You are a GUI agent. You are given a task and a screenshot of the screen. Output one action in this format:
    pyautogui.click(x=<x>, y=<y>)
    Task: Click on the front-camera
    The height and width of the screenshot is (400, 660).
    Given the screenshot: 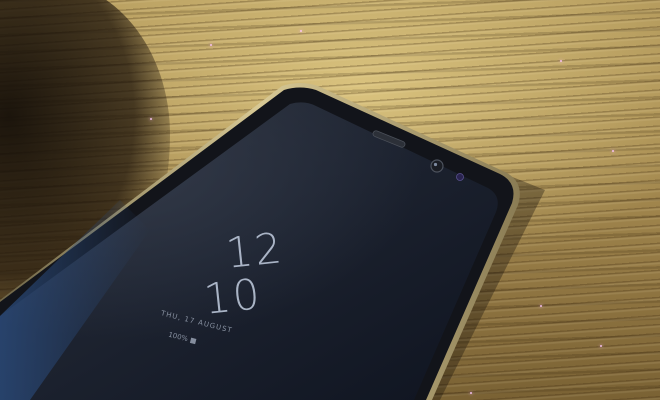 What is the action you would take?
    pyautogui.click(x=437, y=166)
    